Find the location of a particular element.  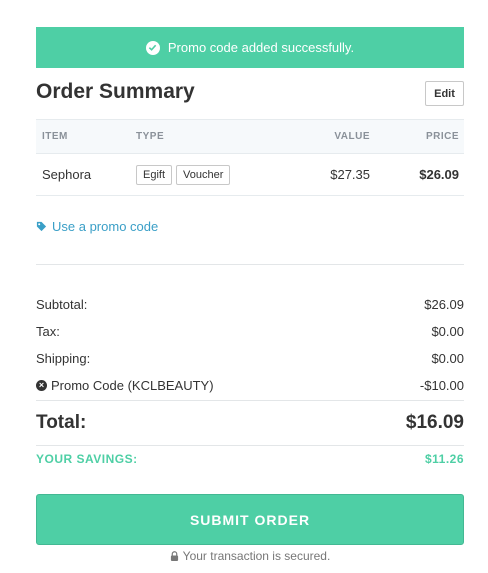

type-tag-egift: Egift is located at coordinates (154, 175).